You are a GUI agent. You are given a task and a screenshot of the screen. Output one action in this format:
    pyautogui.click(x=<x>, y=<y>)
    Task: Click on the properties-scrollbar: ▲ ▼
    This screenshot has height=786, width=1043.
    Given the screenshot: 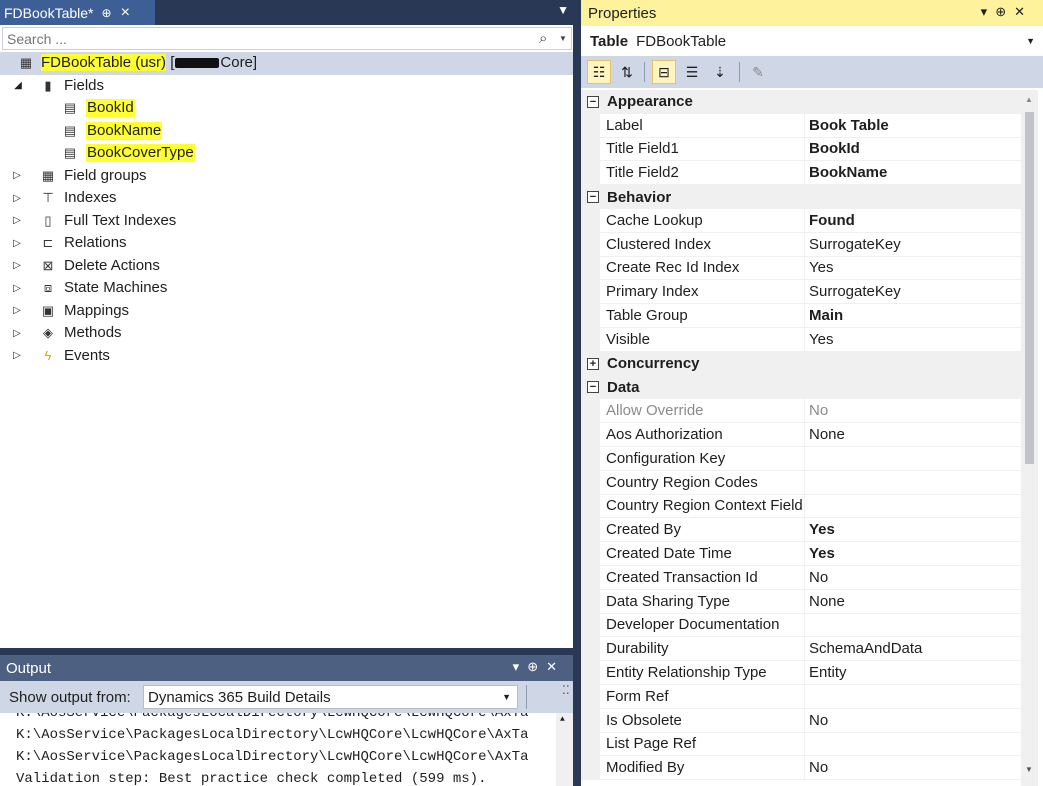 What is the action you would take?
    pyautogui.click(x=1029, y=438)
    